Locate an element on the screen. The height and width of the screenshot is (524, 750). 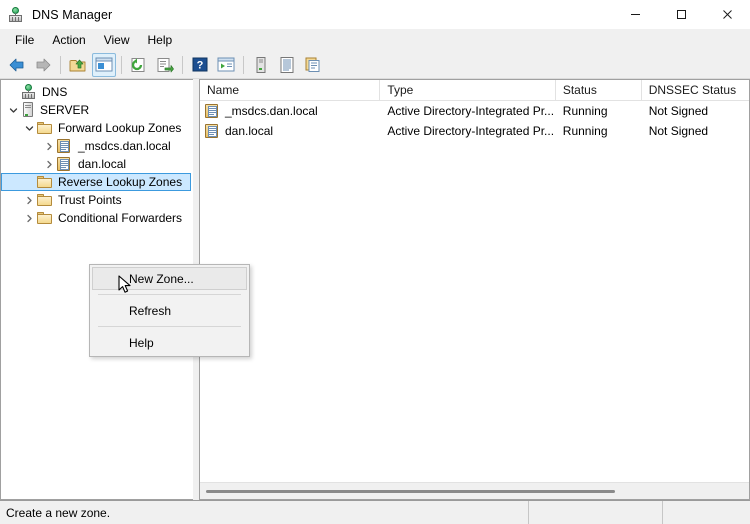
tree-node-conditional-forwarders: Conditional Forwarders is located at coordinates (97, 218).